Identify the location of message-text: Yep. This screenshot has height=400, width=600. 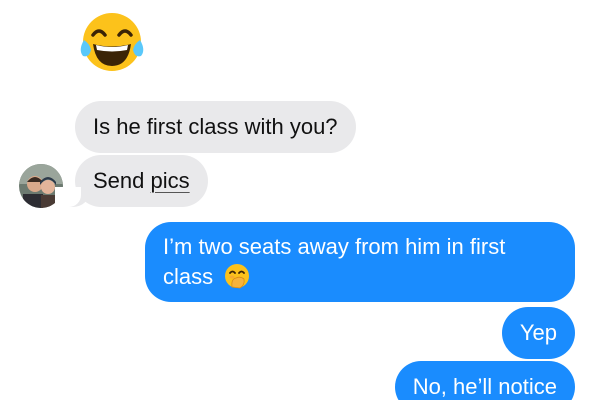
(538, 332).